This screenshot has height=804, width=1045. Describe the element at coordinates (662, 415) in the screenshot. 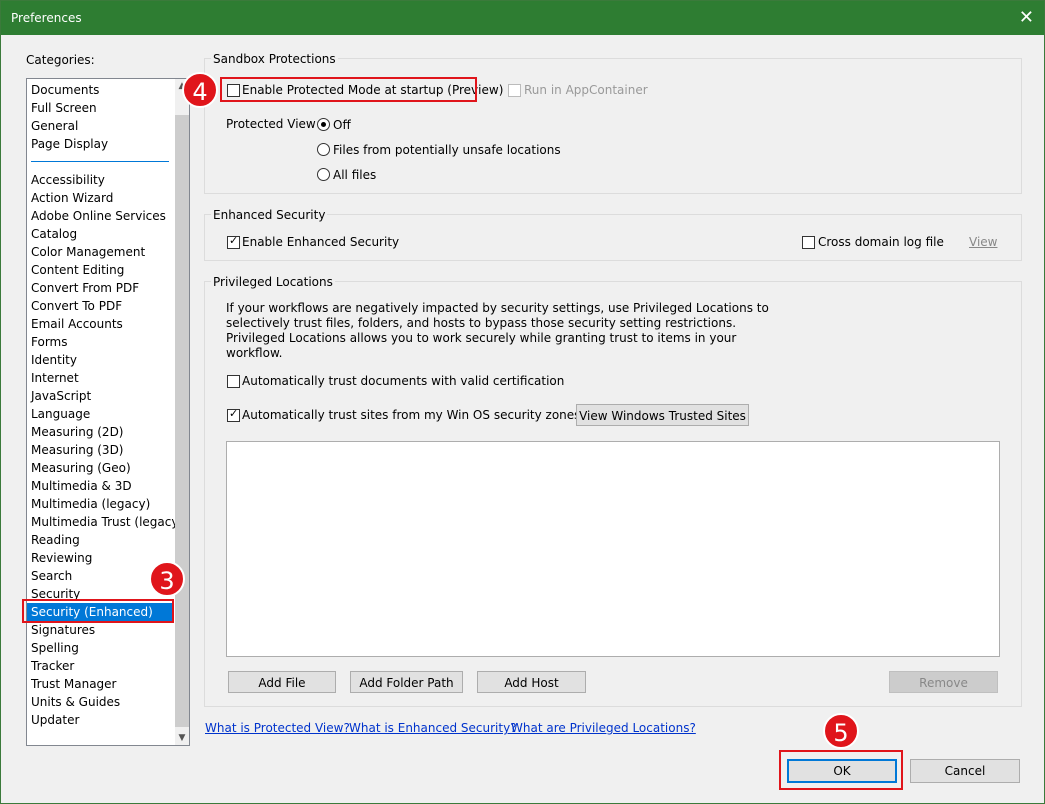

I see `view-windows-trusted-sites-button: View Windows Trusted Sites` at that location.